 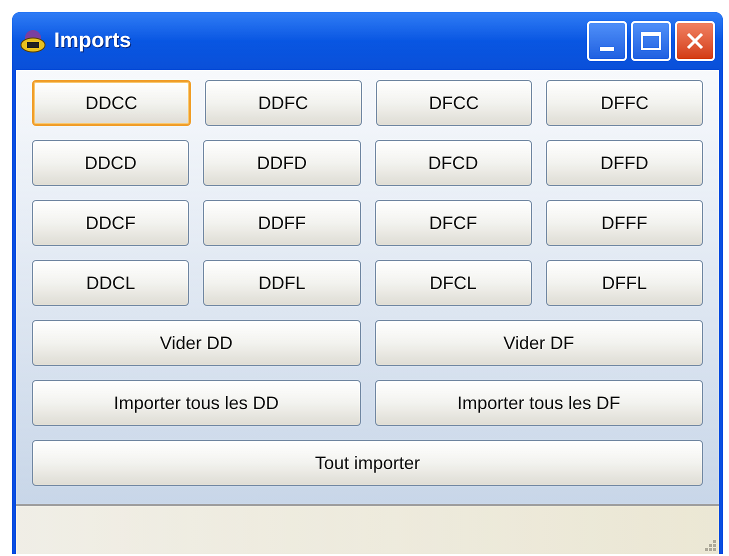 What do you see at coordinates (281, 163) in the screenshot?
I see `push-button: DDFD` at bounding box center [281, 163].